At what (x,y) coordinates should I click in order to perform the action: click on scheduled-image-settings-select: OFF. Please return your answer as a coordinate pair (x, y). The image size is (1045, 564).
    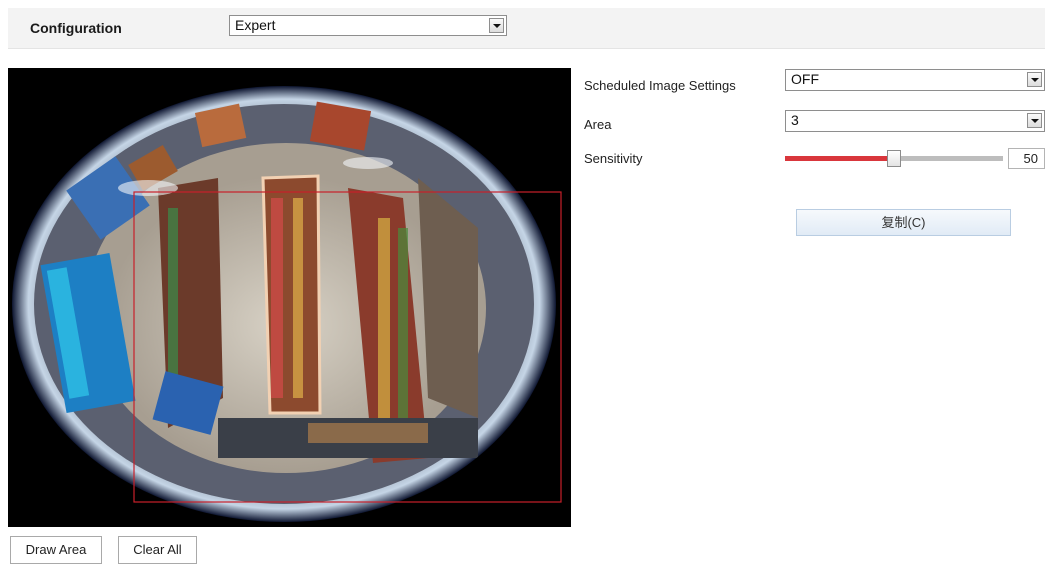
    Looking at the image, I should click on (915, 80).